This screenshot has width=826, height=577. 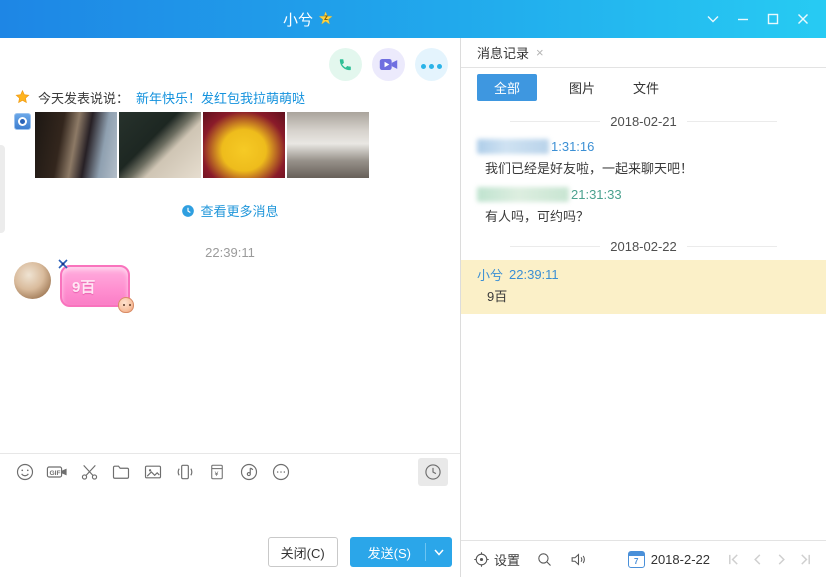 I want to click on shuoshuo-status: 今天发表说说： 新年快乐！发红包我拉萌萌哒, so click(x=159, y=97).